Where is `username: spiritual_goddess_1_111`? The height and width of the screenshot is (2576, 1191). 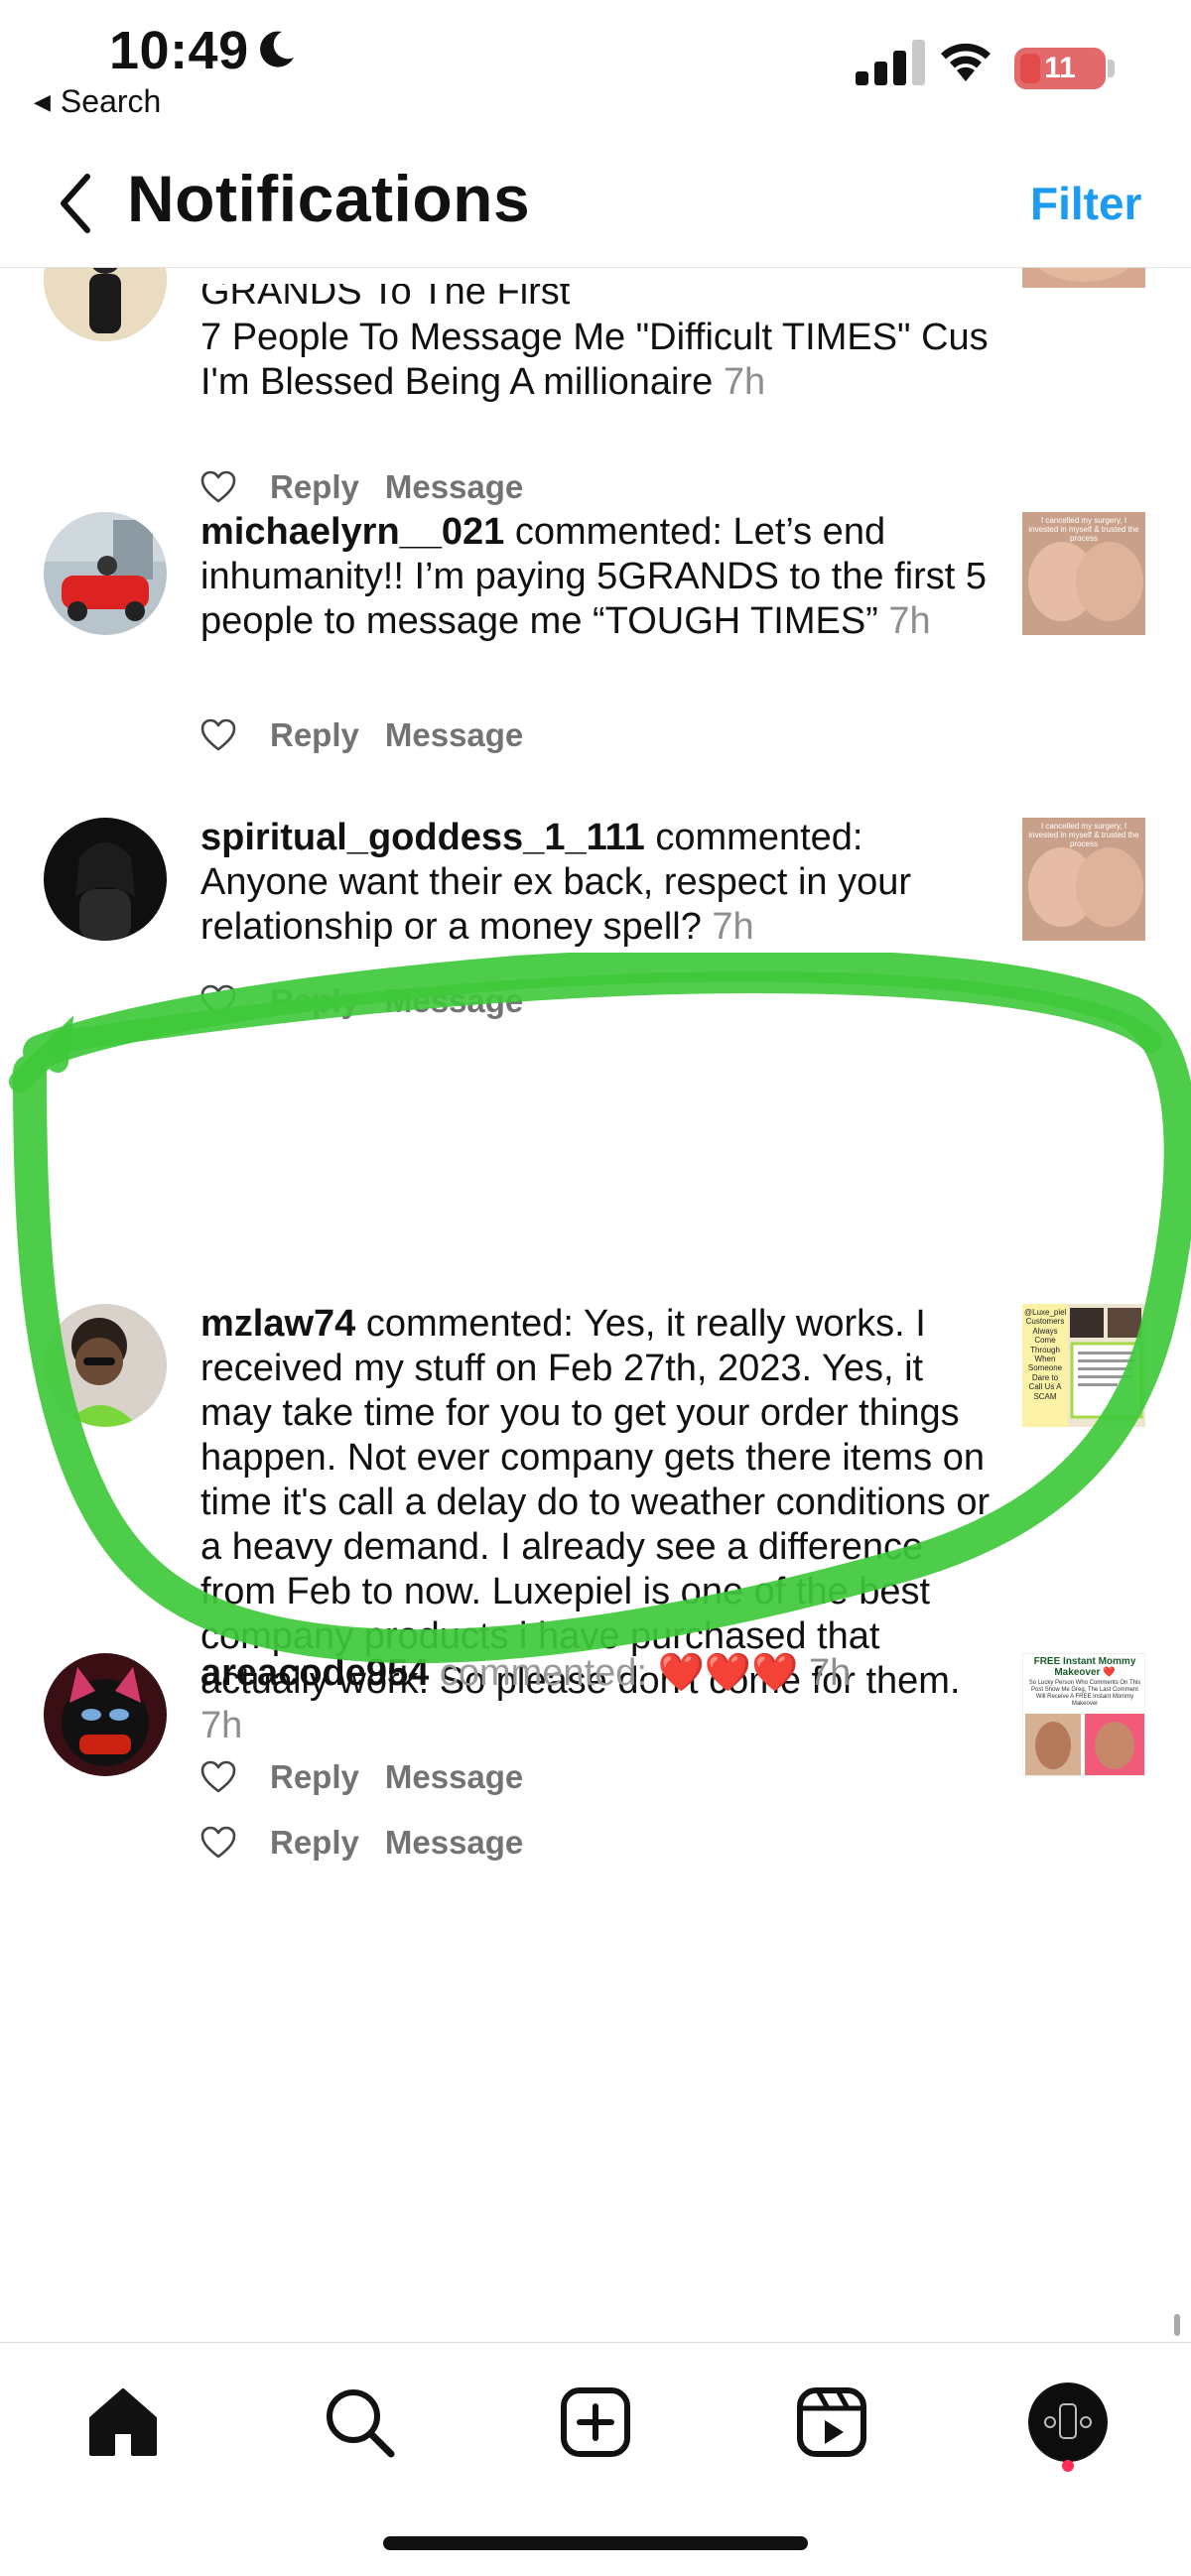 username: spiritual_goddess_1_111 is located at coordinates (423, 838).